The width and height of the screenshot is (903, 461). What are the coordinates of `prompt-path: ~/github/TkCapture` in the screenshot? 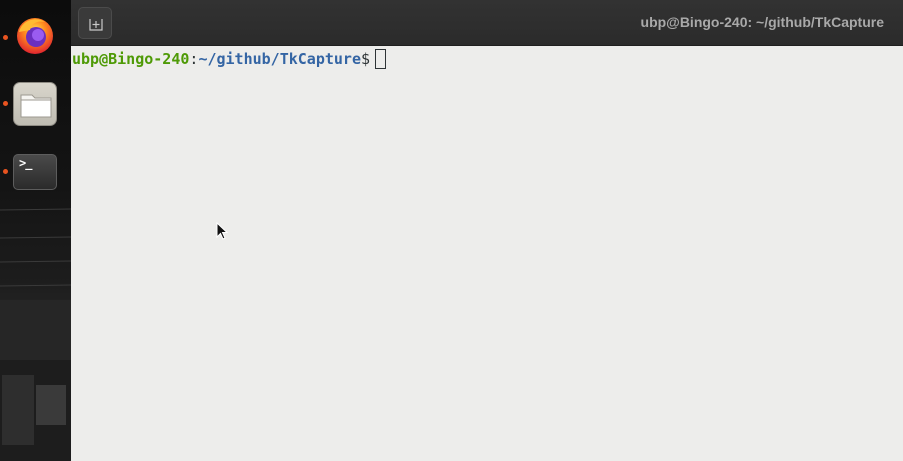 It's located at (279, 59).